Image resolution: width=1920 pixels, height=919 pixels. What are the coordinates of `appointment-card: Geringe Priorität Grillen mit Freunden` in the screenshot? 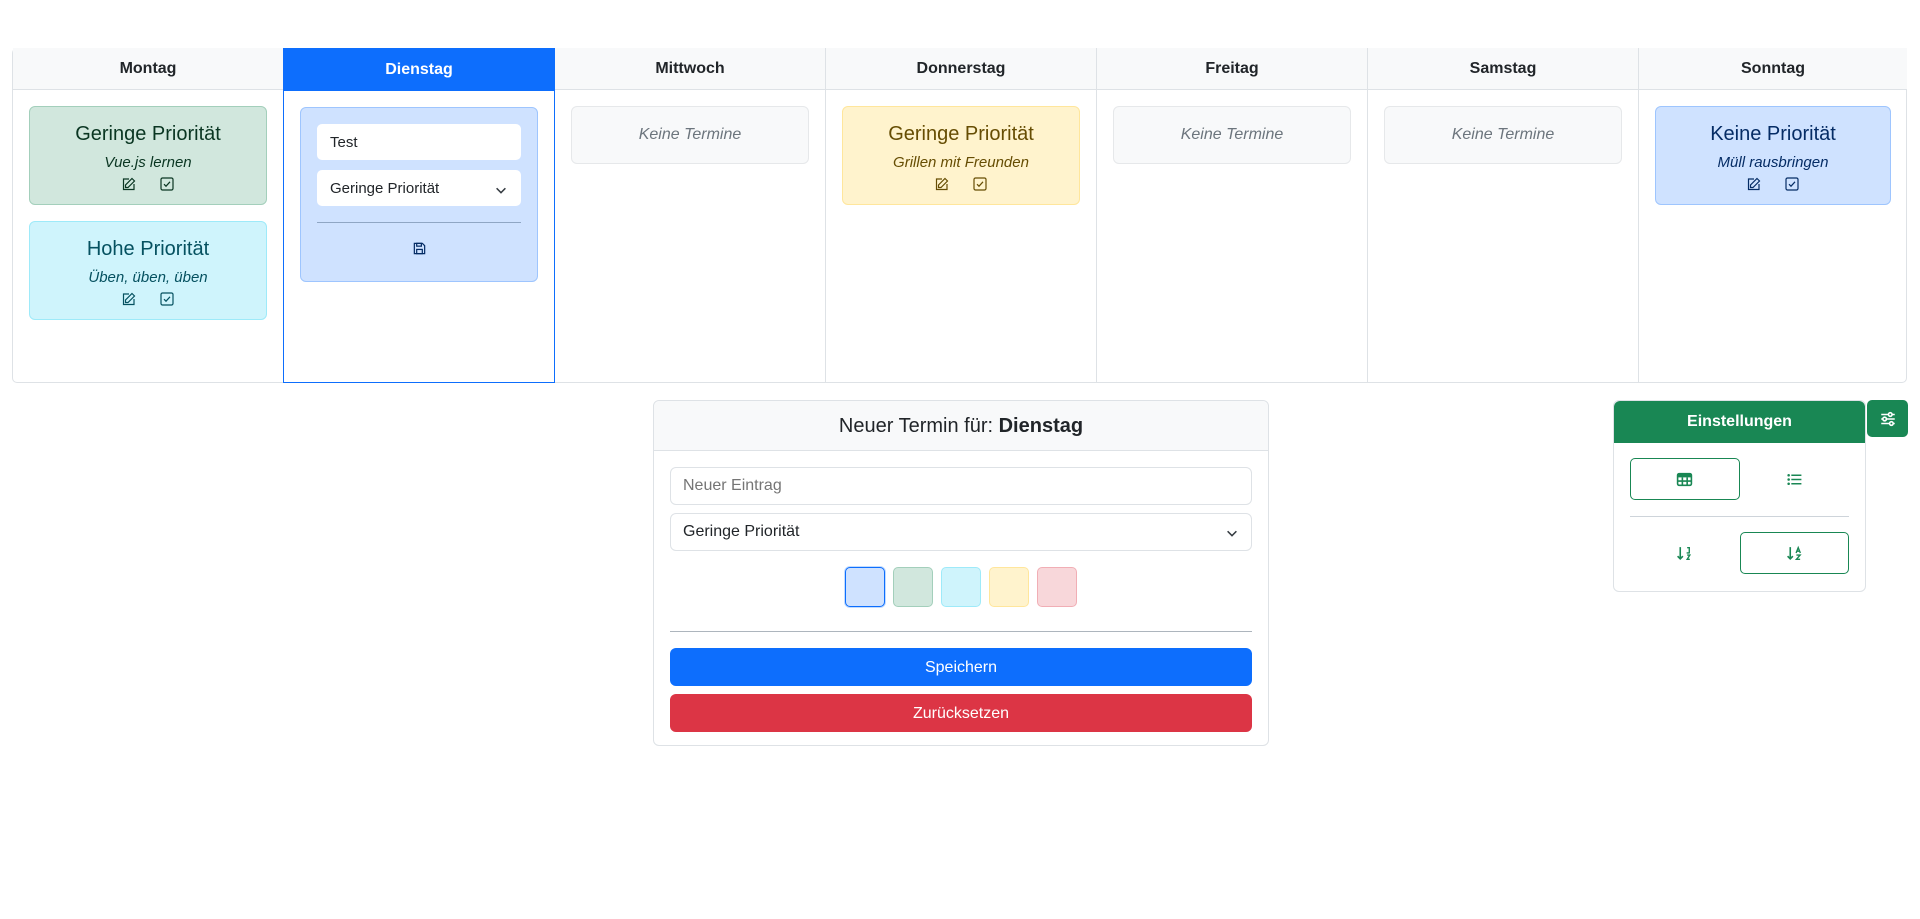 It's located at (961, 155).